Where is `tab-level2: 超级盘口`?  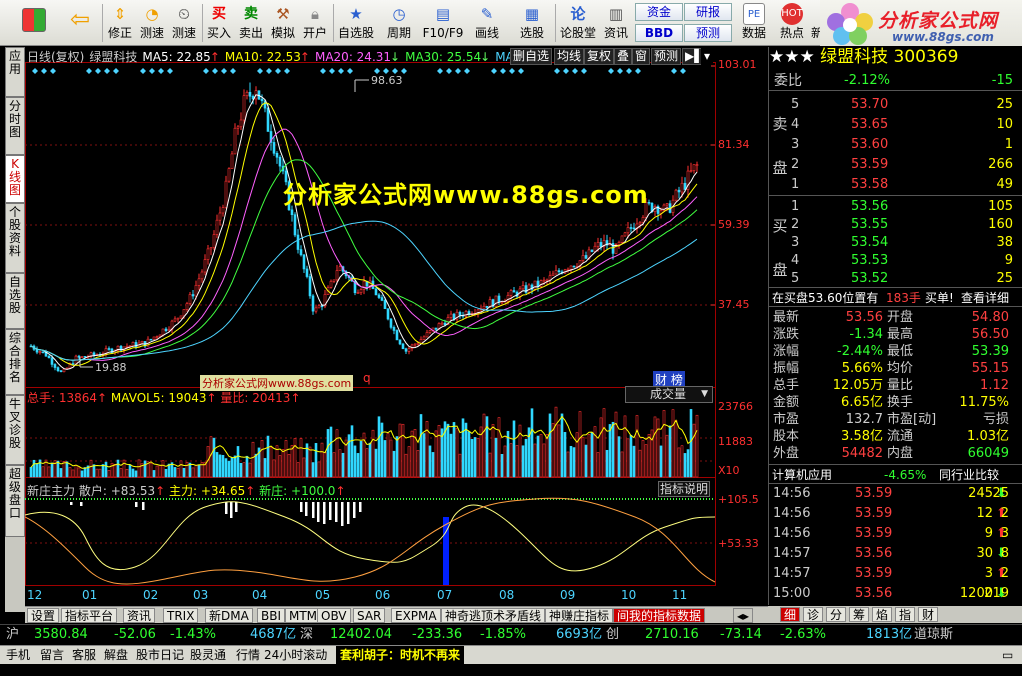 tab-level2: 超级盘口 is located at coordinates (15, 501).